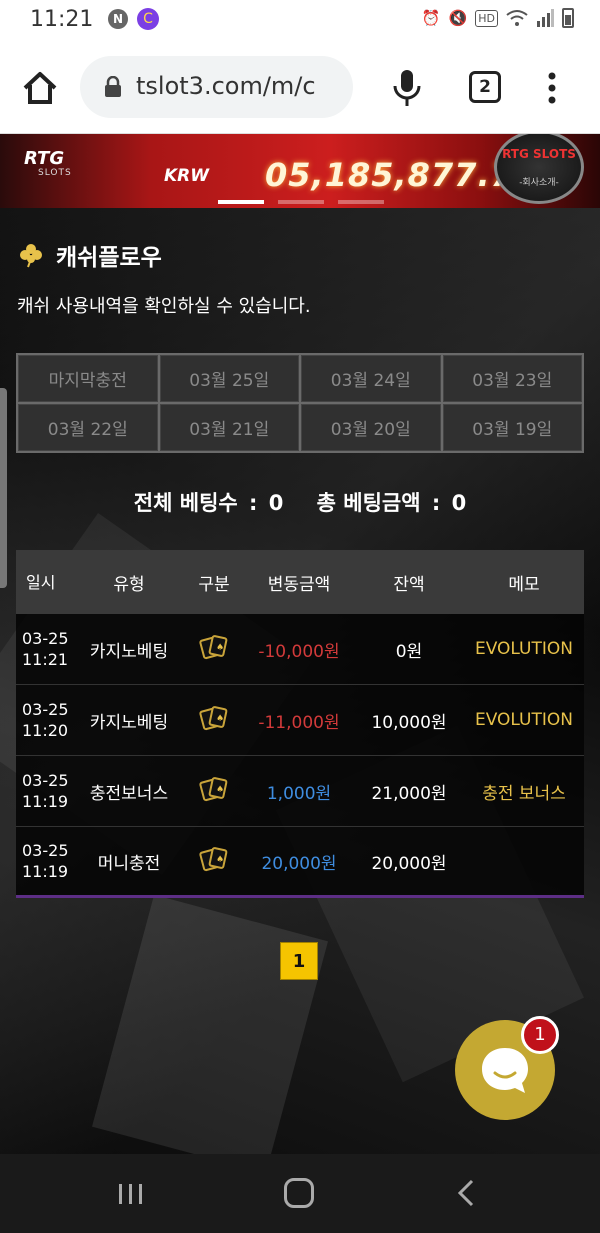 This screenshot has height=1233, width=600. Describe the element at coordinates (129, 863) in the screenshot. I see `row-type: 머니충전` at that location.